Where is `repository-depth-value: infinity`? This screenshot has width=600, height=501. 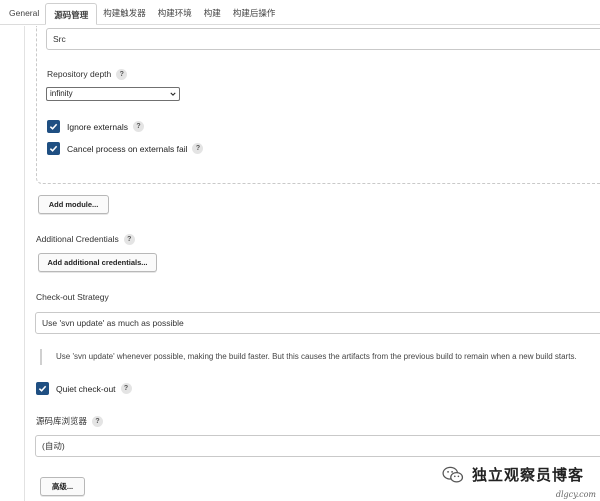
repository-depth-value: infinity is located at coordinates (61, 93).